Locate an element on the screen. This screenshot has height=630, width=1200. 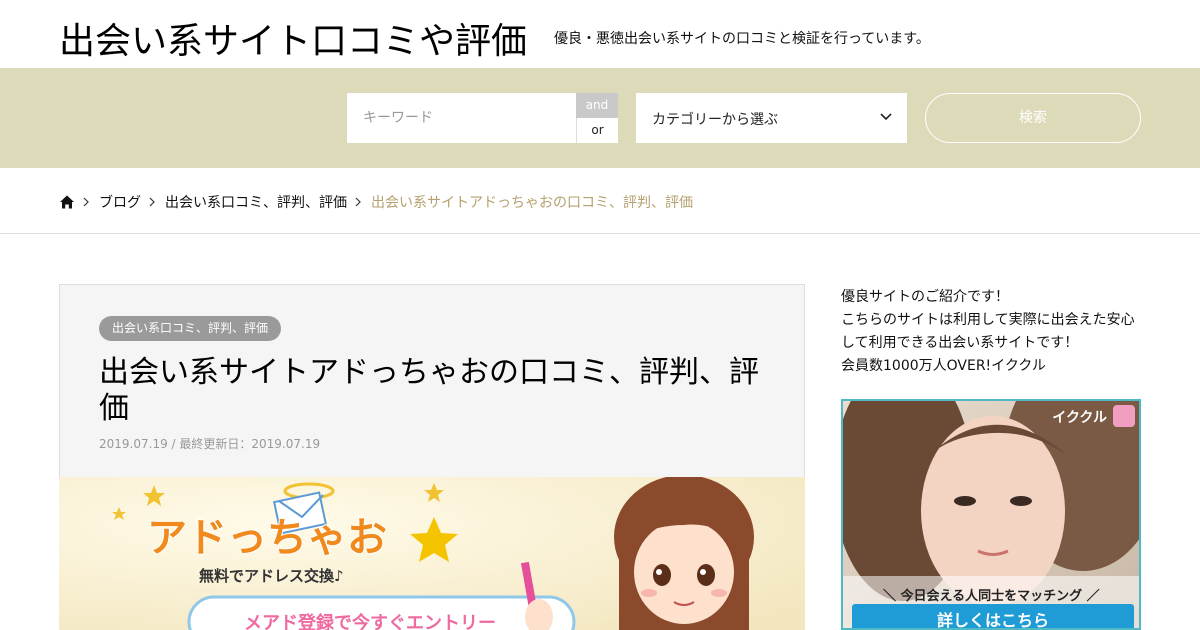
post-title: 出会い系サイトアドっちゃおの口コミ、評判、評価 is located at coordinates (429, 390).